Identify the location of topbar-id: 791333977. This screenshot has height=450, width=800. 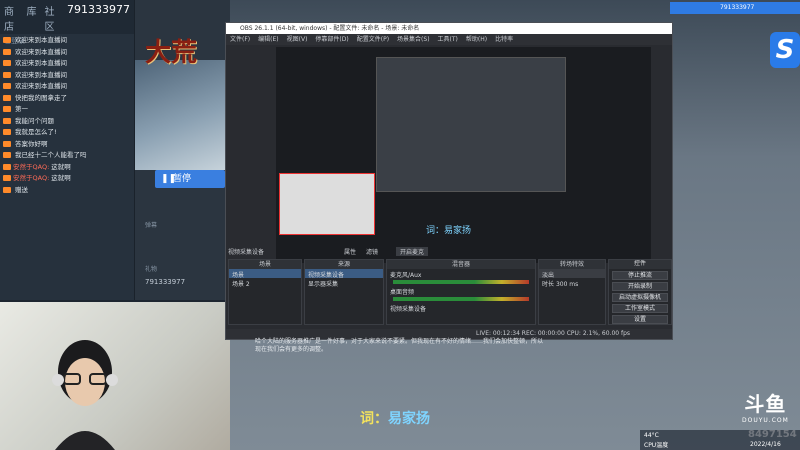
(737, 7).